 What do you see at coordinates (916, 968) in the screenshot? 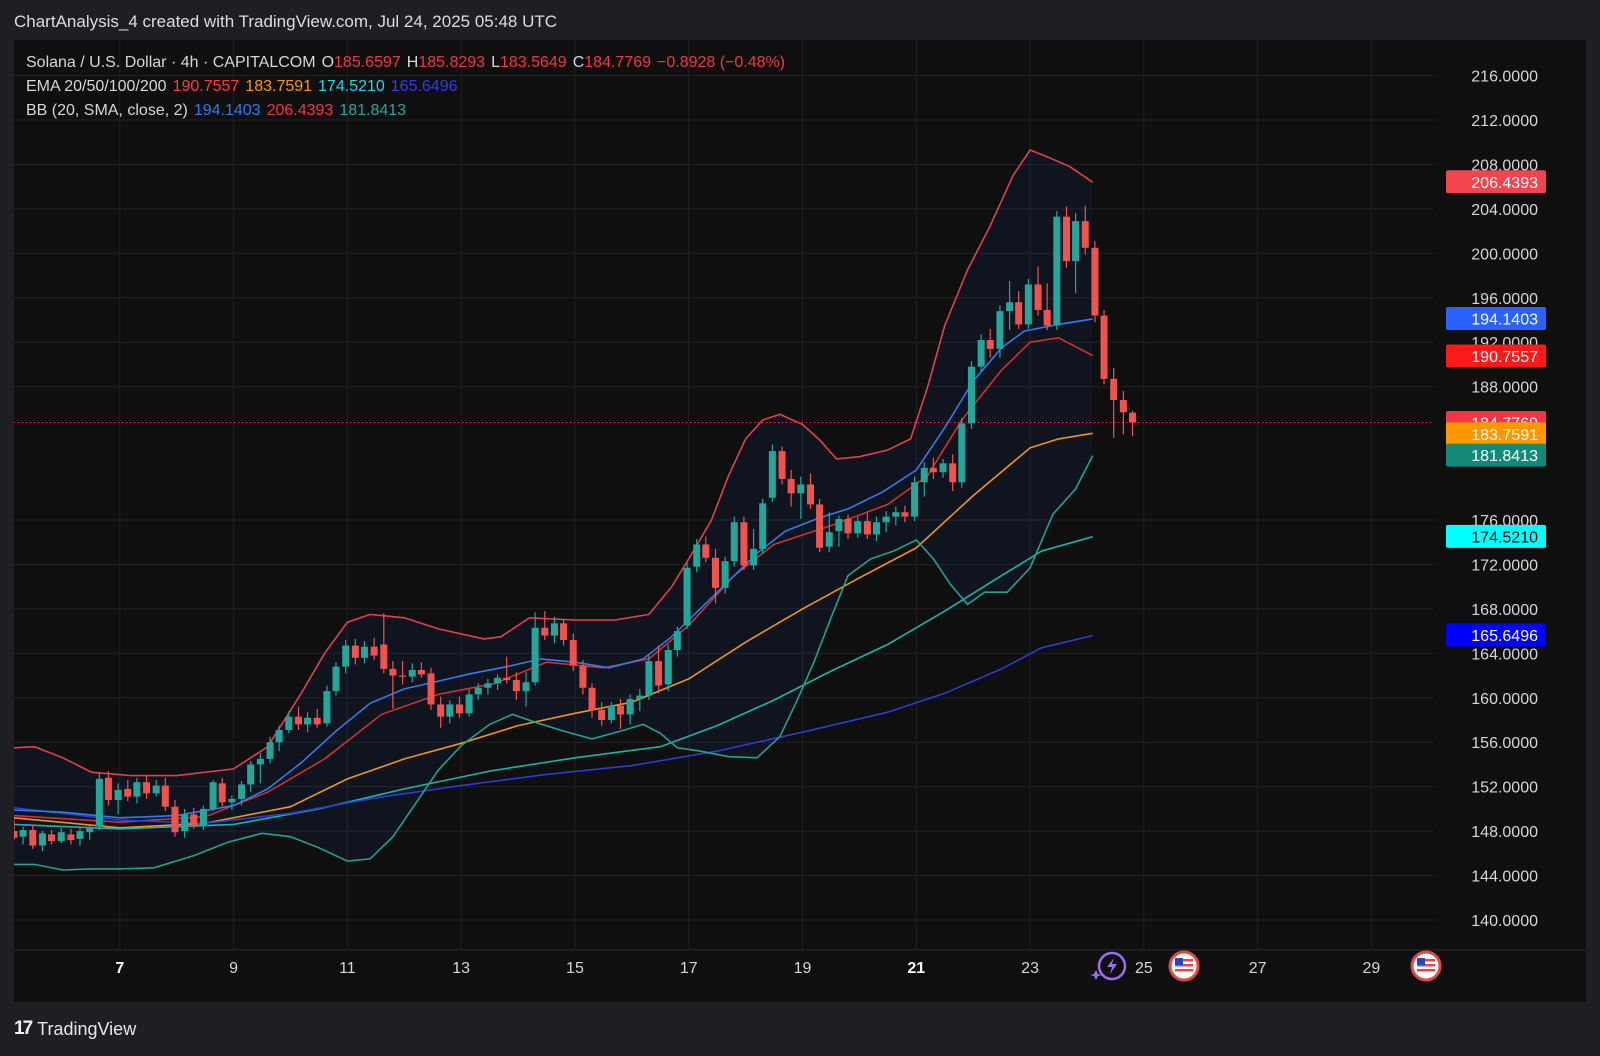
I see `x-tick-label: 21` at bounding box center [916, 968].